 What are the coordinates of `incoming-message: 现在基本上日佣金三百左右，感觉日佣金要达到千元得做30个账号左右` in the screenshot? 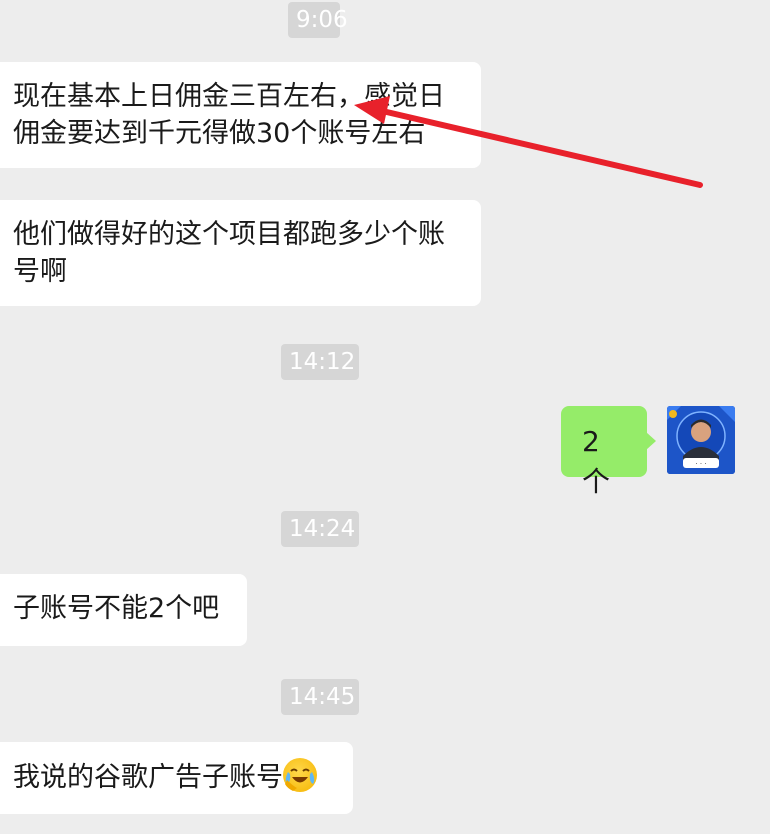 It's located at (240, 115).